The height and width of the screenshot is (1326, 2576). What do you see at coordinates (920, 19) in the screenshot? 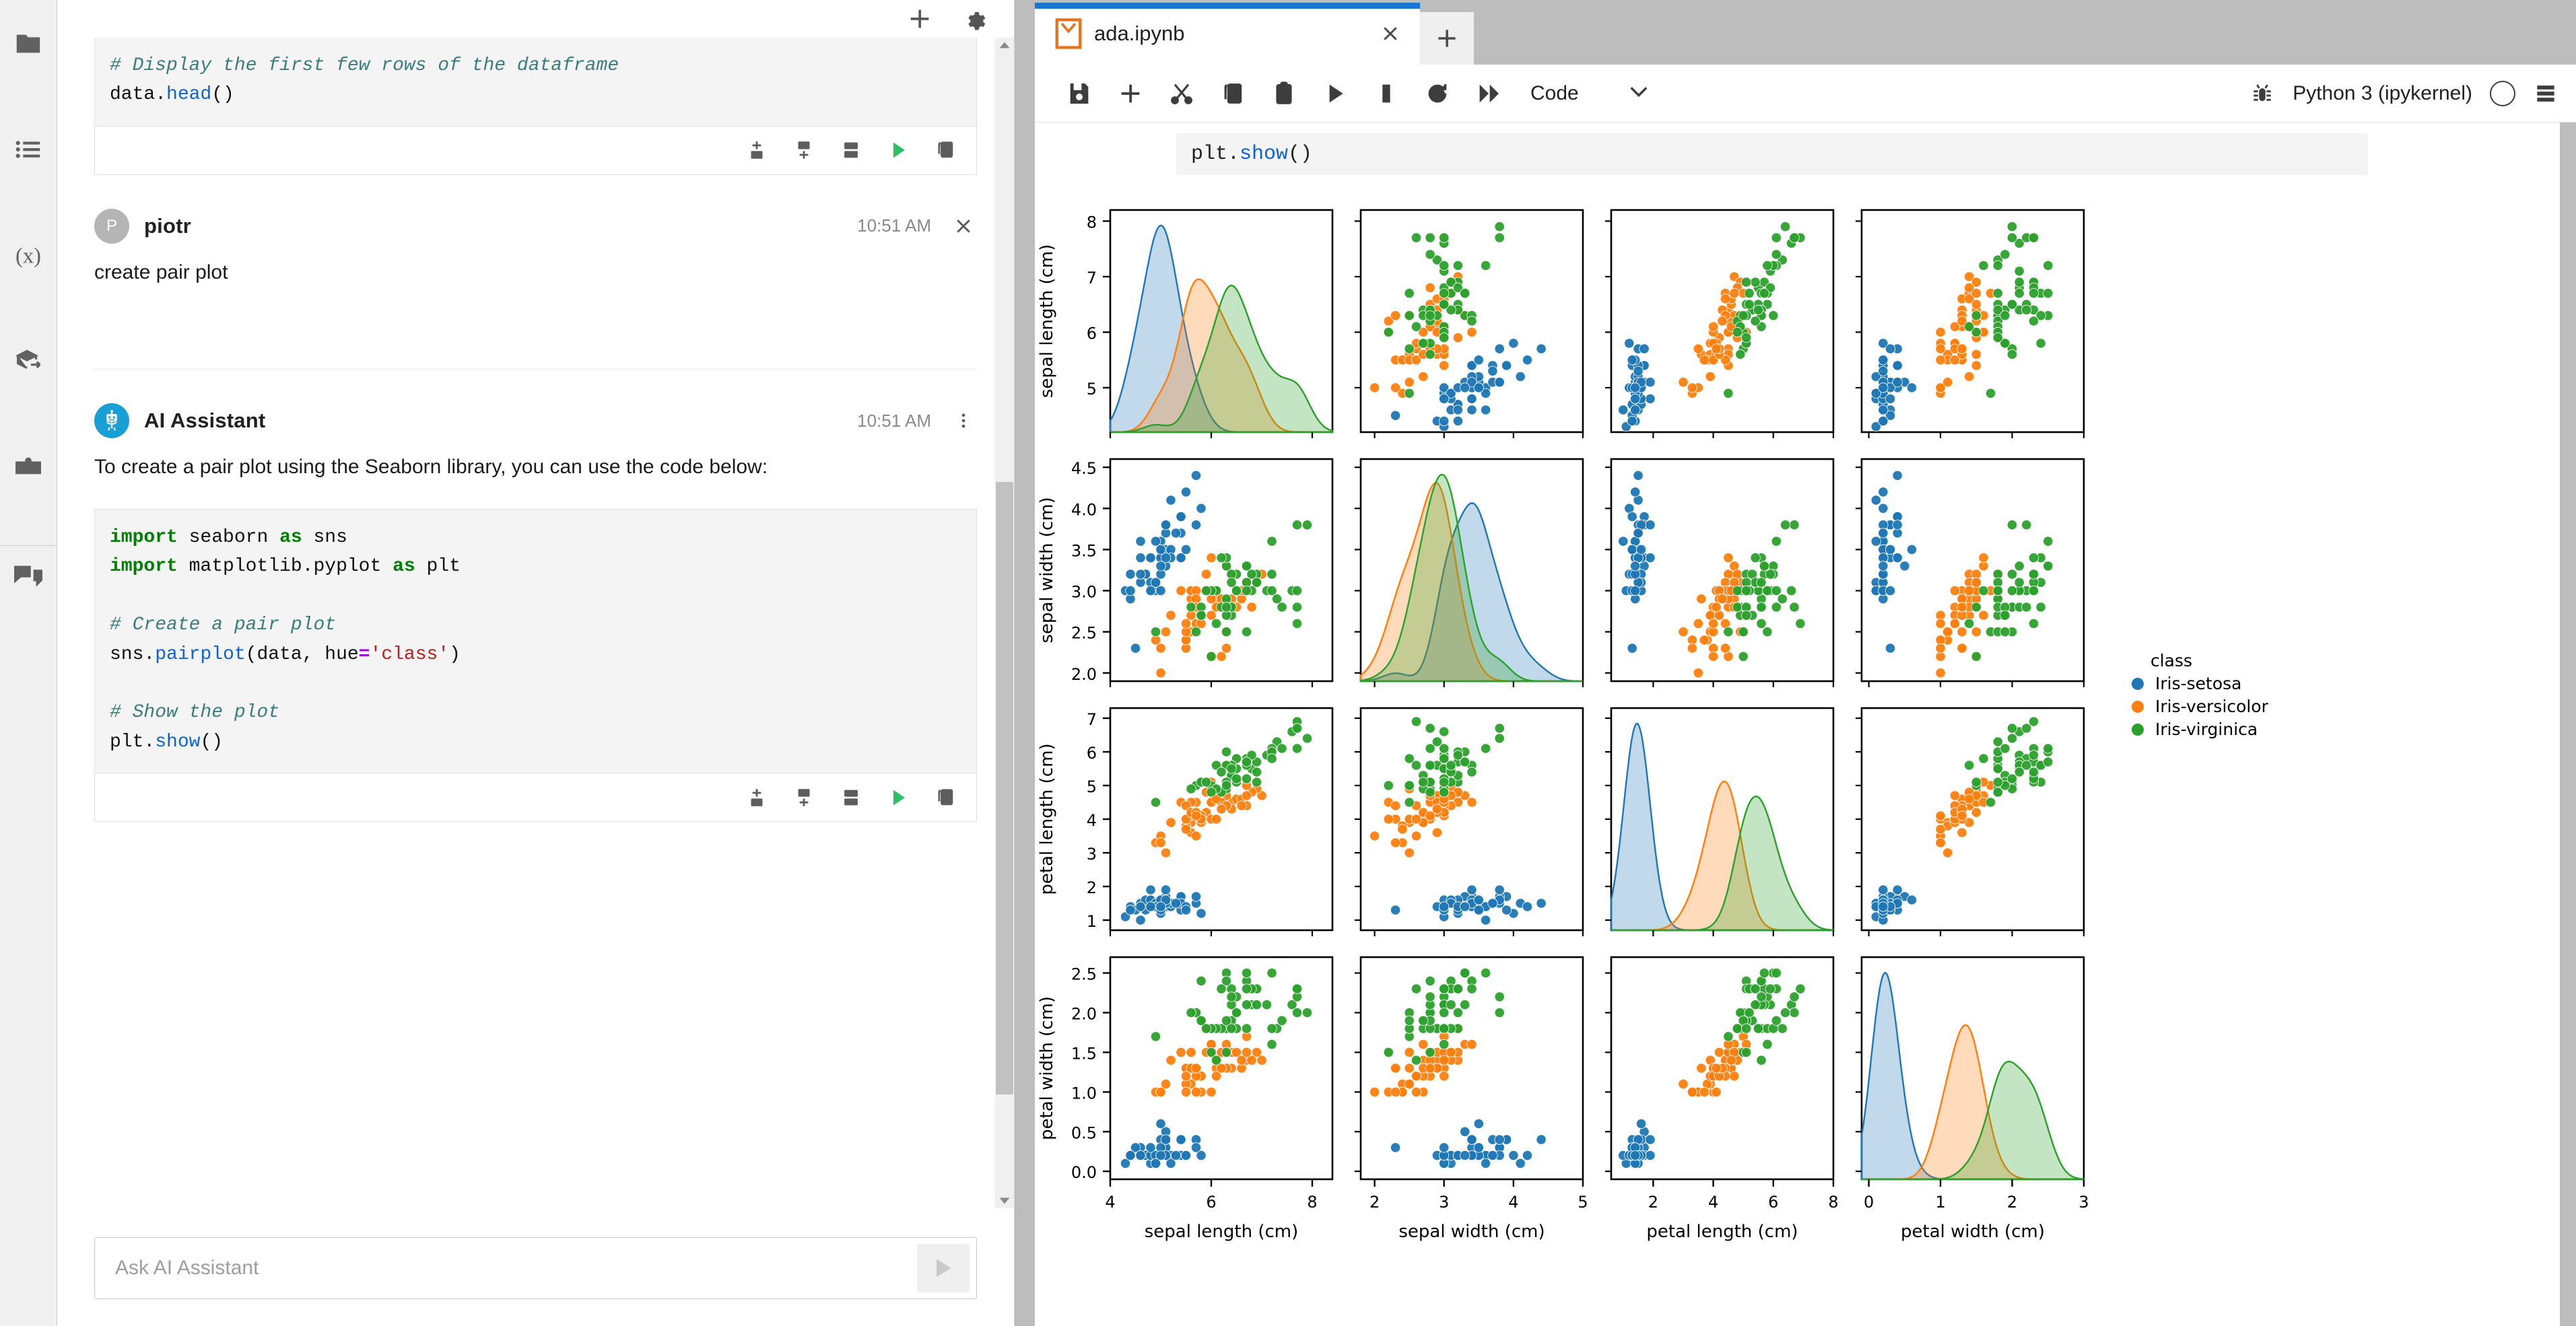
I see `new-chat-button` at bounding box center [920, 19].